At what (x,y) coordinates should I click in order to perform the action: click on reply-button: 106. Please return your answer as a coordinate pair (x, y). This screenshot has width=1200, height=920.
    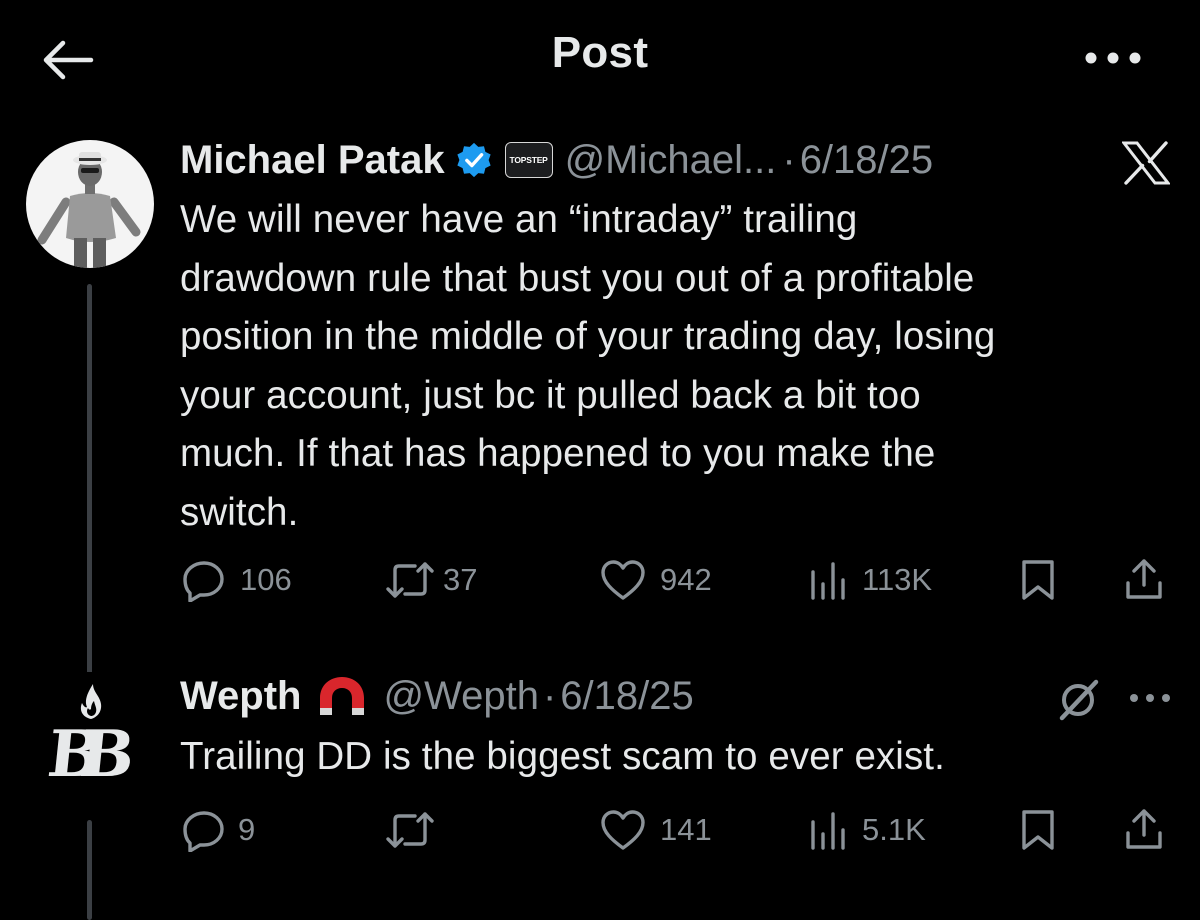
    Looking at the image, I should click on (237, 580).